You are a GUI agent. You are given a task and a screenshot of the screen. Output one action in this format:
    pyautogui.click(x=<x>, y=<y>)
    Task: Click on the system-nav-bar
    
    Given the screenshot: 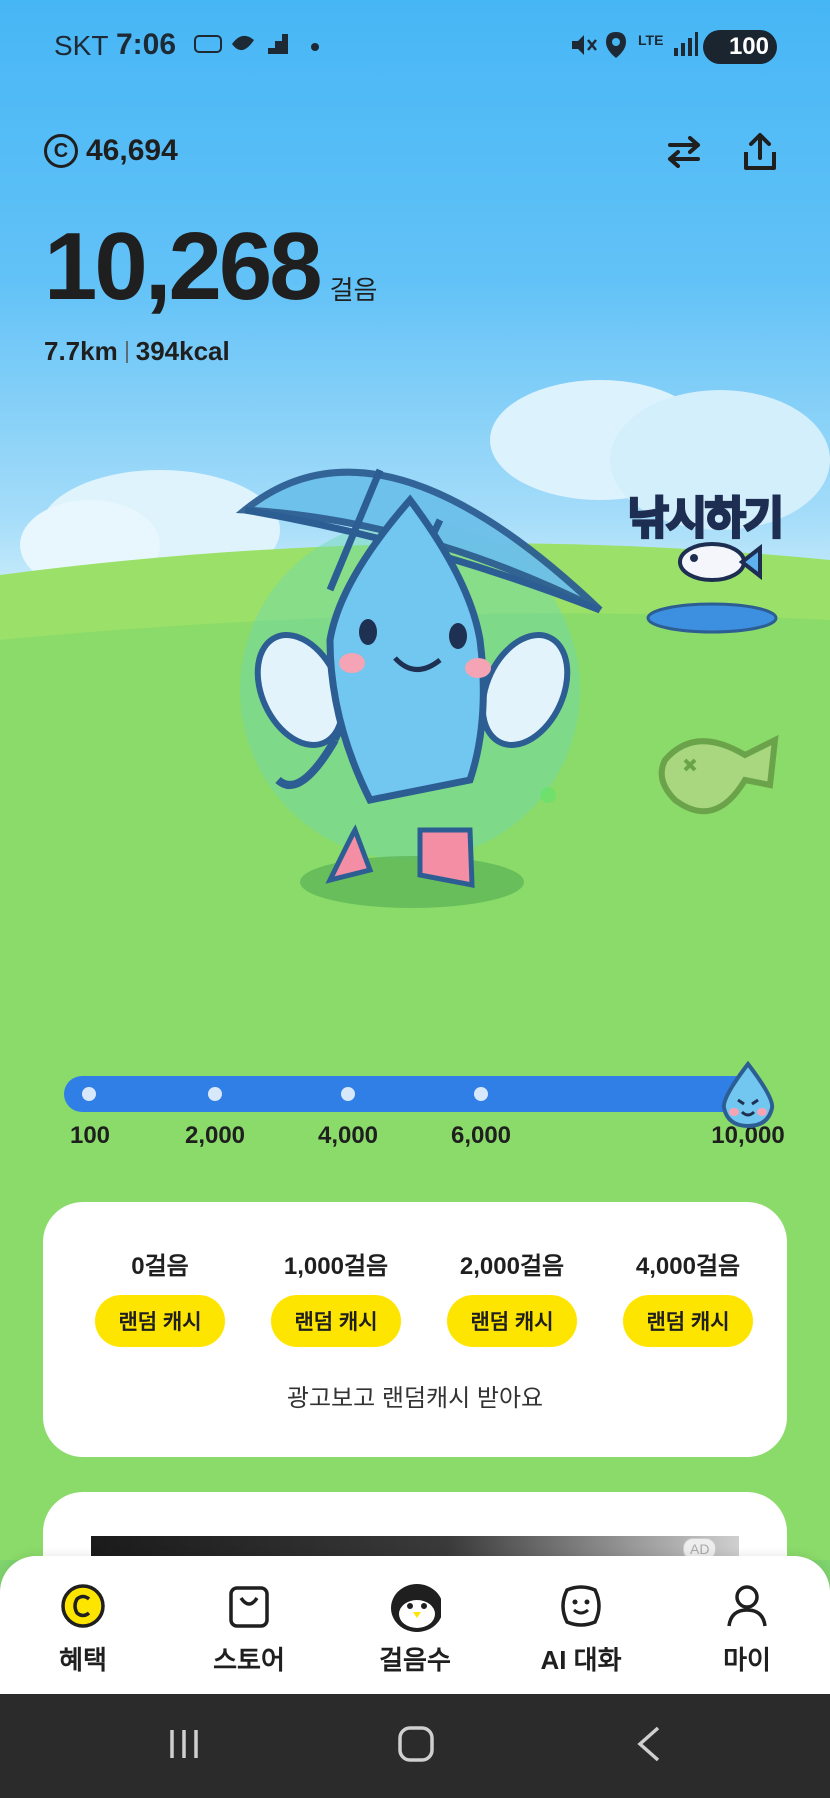 What is the action you would take?
    pyautogui.click(x=415, y=1746)
    